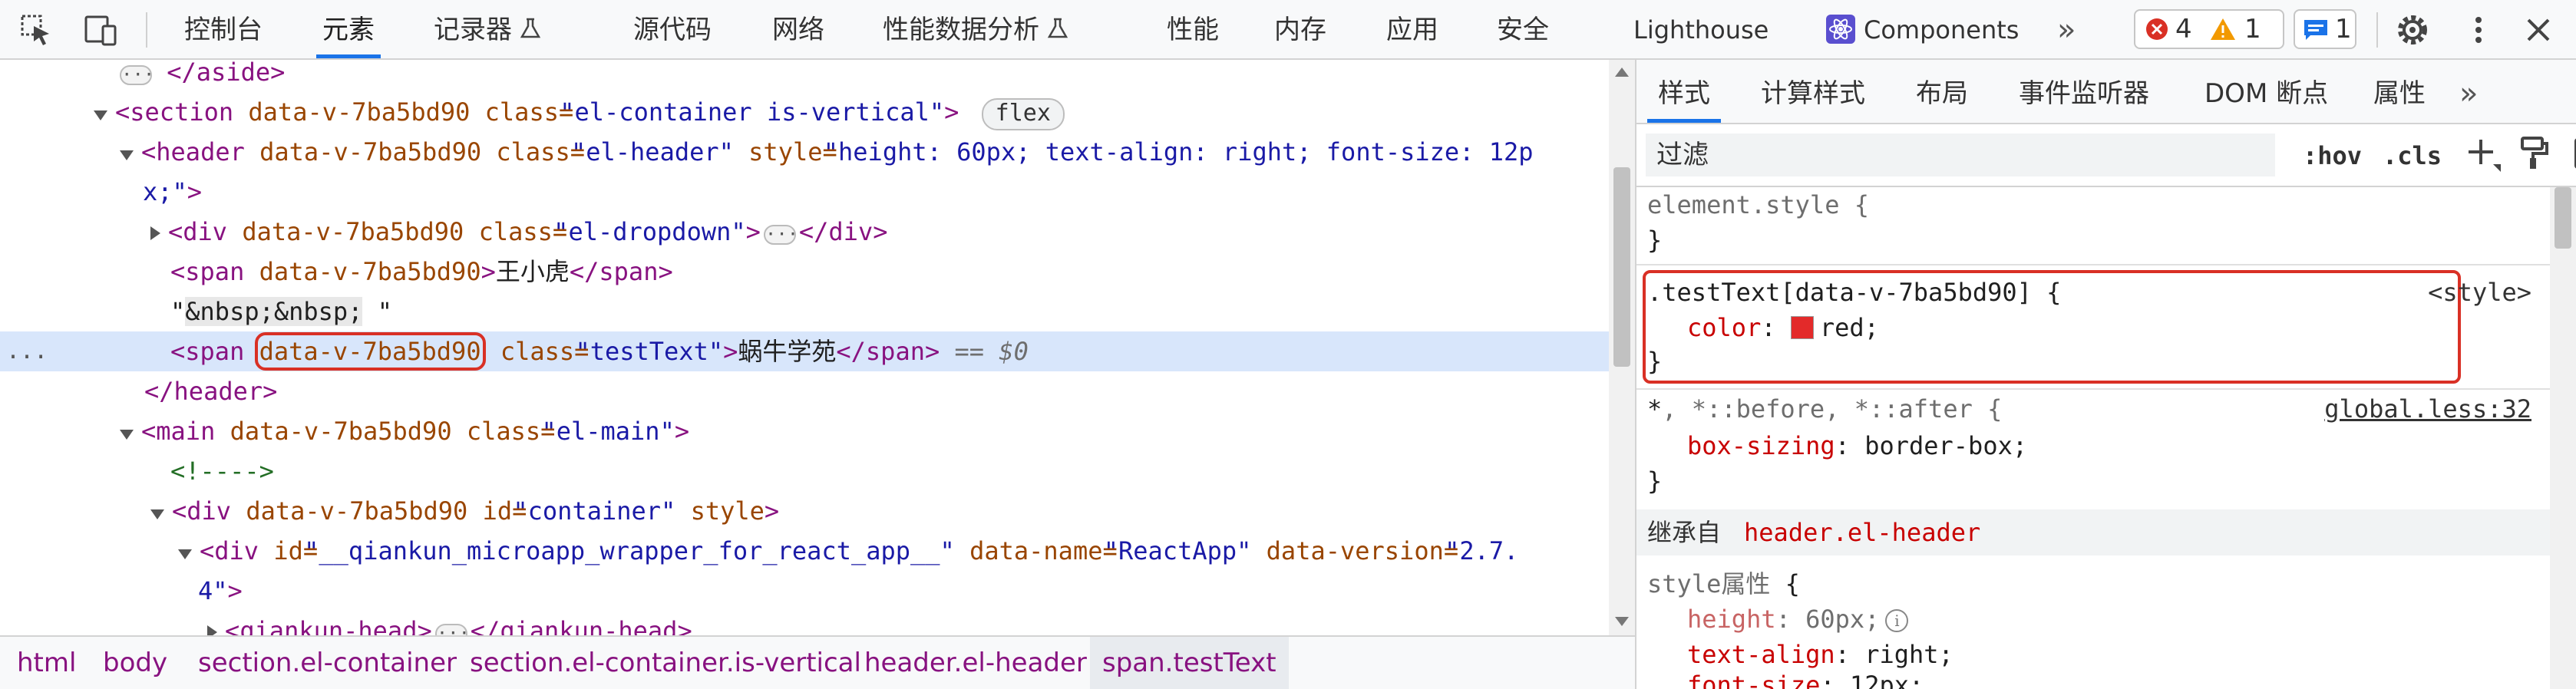 Image resolution: width=2576 pixels, height=689 pixels. I want to click on messages-counter: 1, so click(2325, 29).